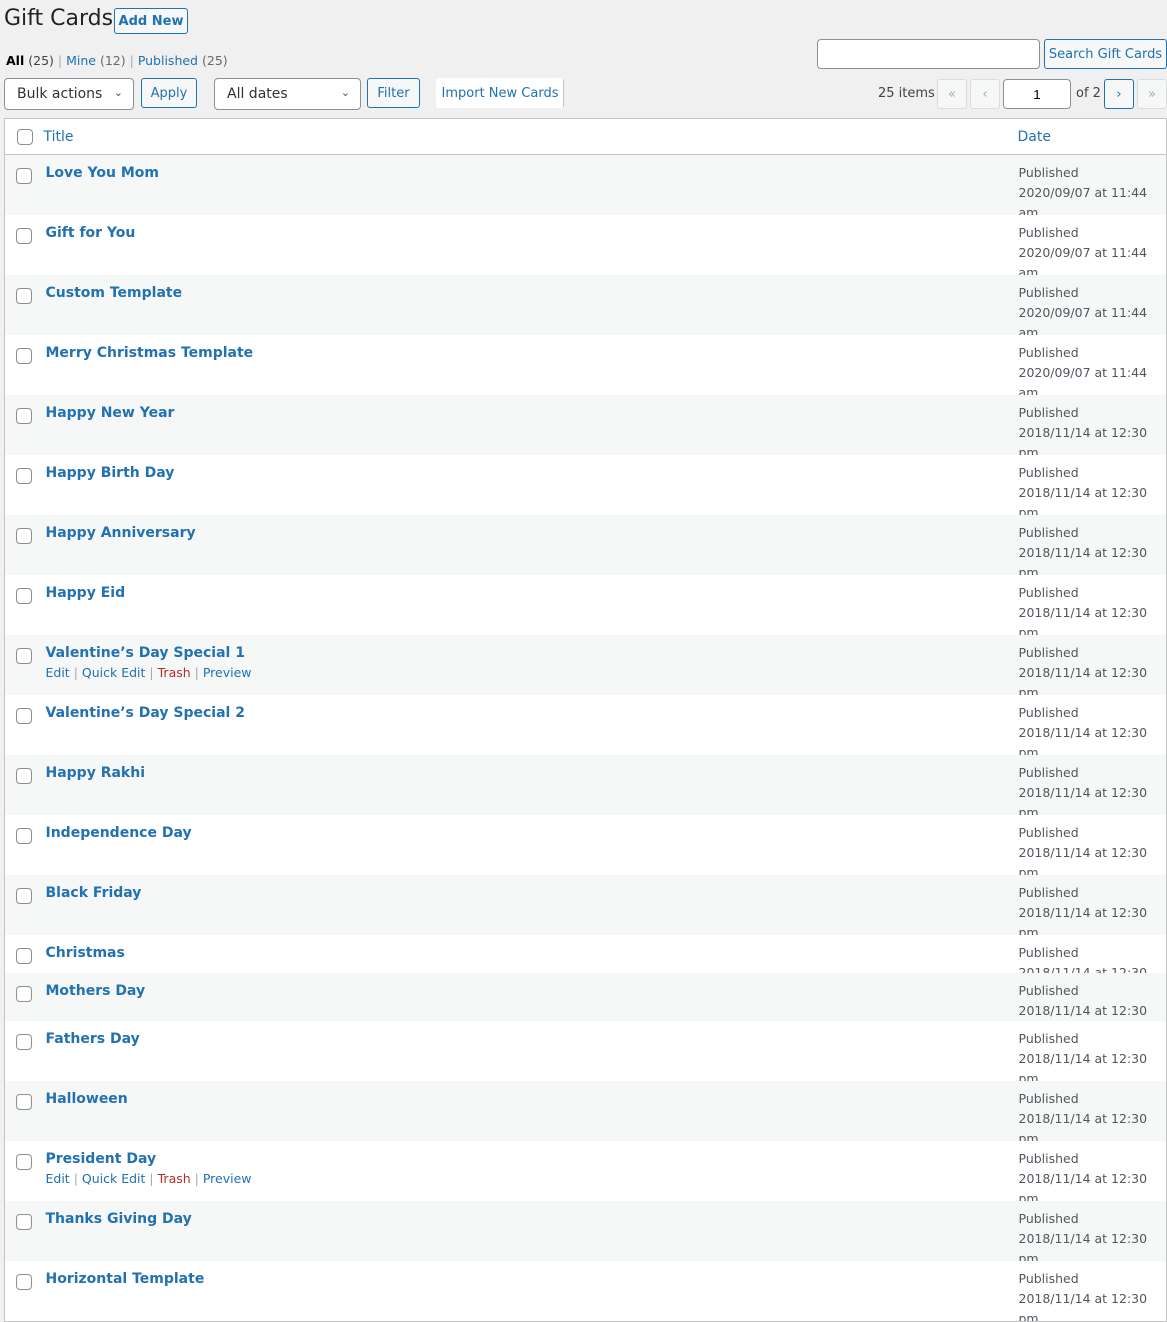 This screenshot has width=1167, height=1322. Describe the element at coordinates (15, 60) in the screenshot. I see `filter-all: All` at that location.